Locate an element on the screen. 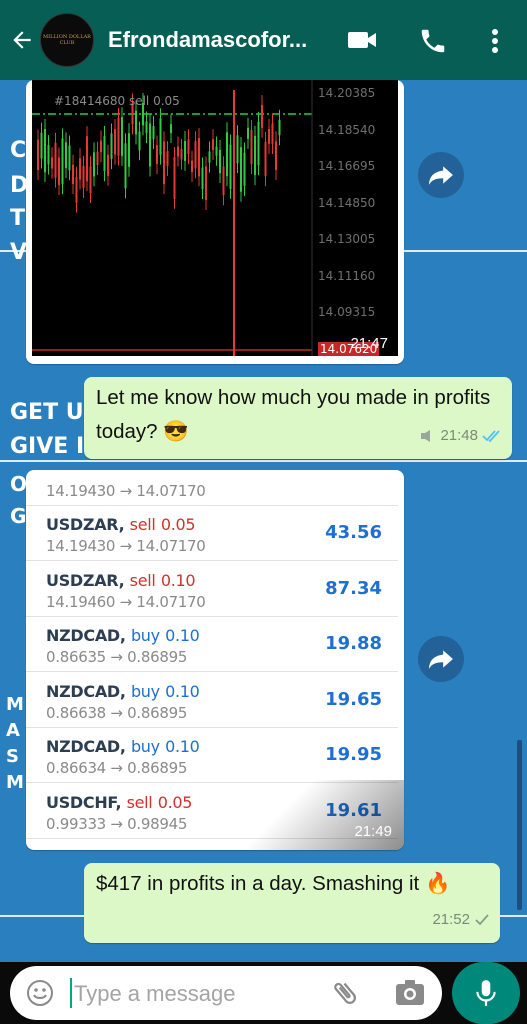 This screenshot has width=527, height=1024. avatar: MILLION DOLLAR CLUB is located at coordinates (67, 40).